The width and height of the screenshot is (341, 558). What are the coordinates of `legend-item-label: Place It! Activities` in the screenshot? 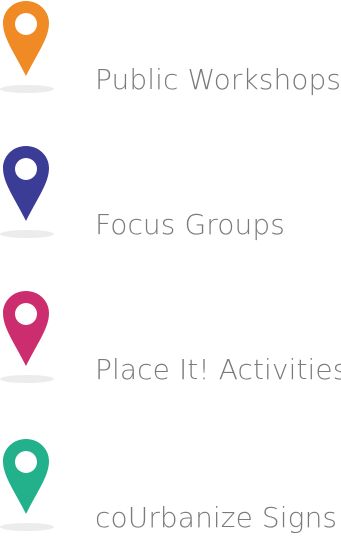 It's located at (218, 369).